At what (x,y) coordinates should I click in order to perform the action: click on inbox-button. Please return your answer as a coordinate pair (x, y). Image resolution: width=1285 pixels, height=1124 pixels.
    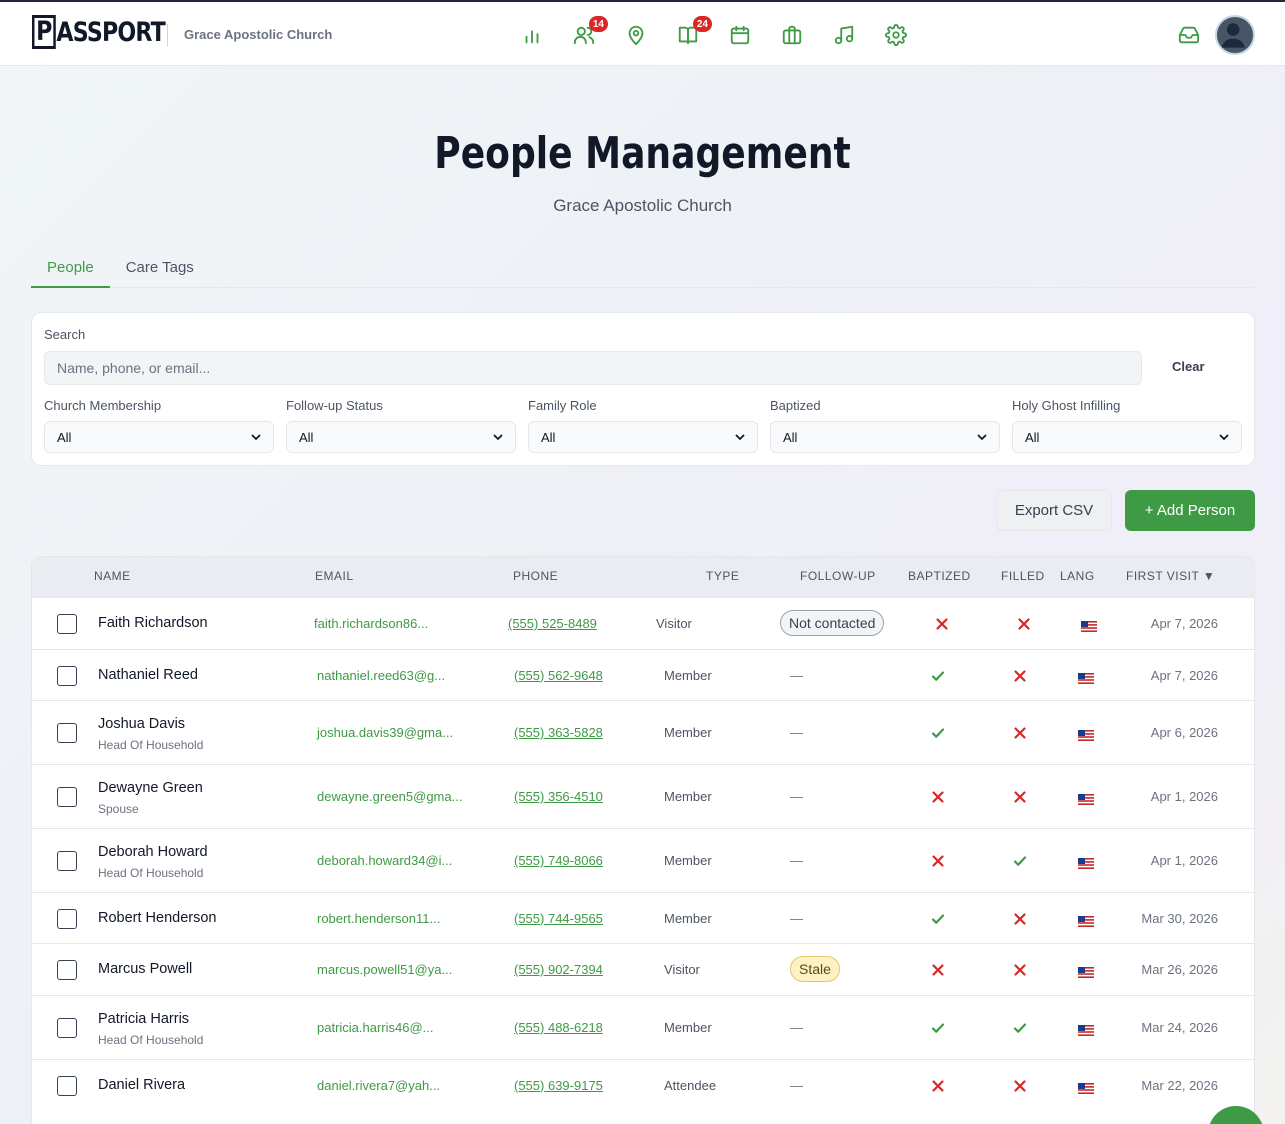
    Looking at the image, I should click on (1189, 35).